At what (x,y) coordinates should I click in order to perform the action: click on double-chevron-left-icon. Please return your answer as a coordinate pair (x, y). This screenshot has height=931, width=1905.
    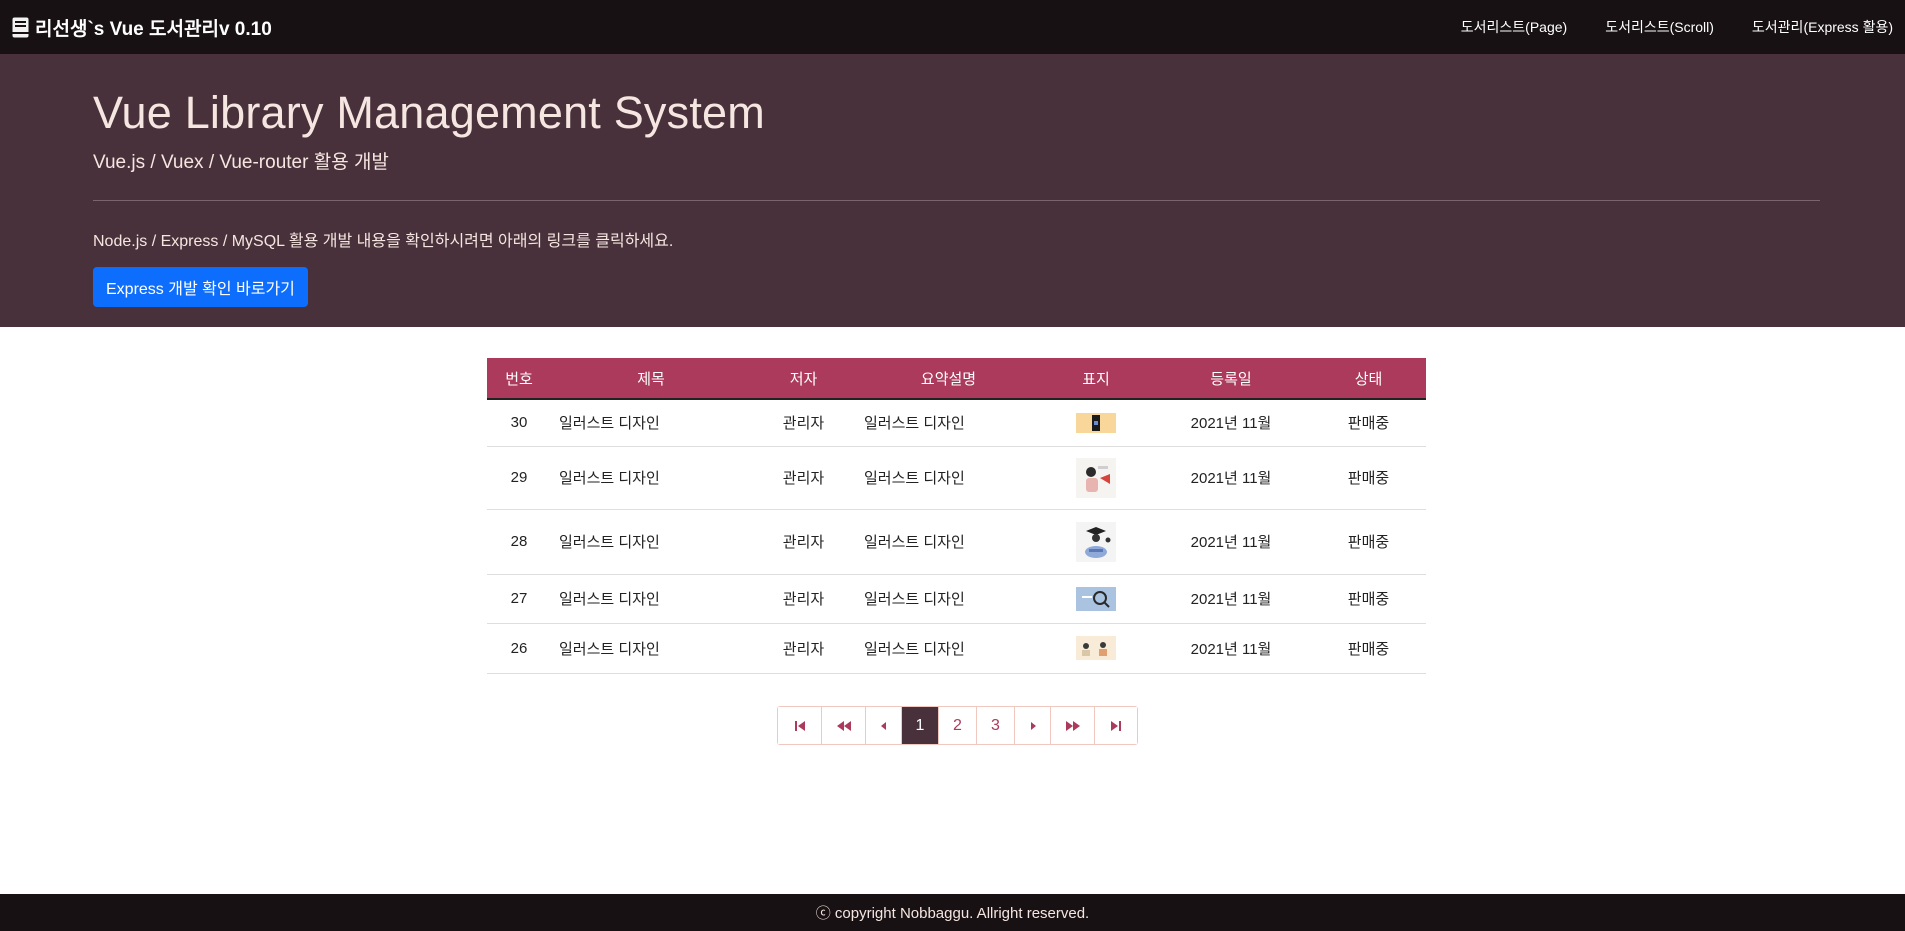
    Looking at the image, I should click on (844, 726).